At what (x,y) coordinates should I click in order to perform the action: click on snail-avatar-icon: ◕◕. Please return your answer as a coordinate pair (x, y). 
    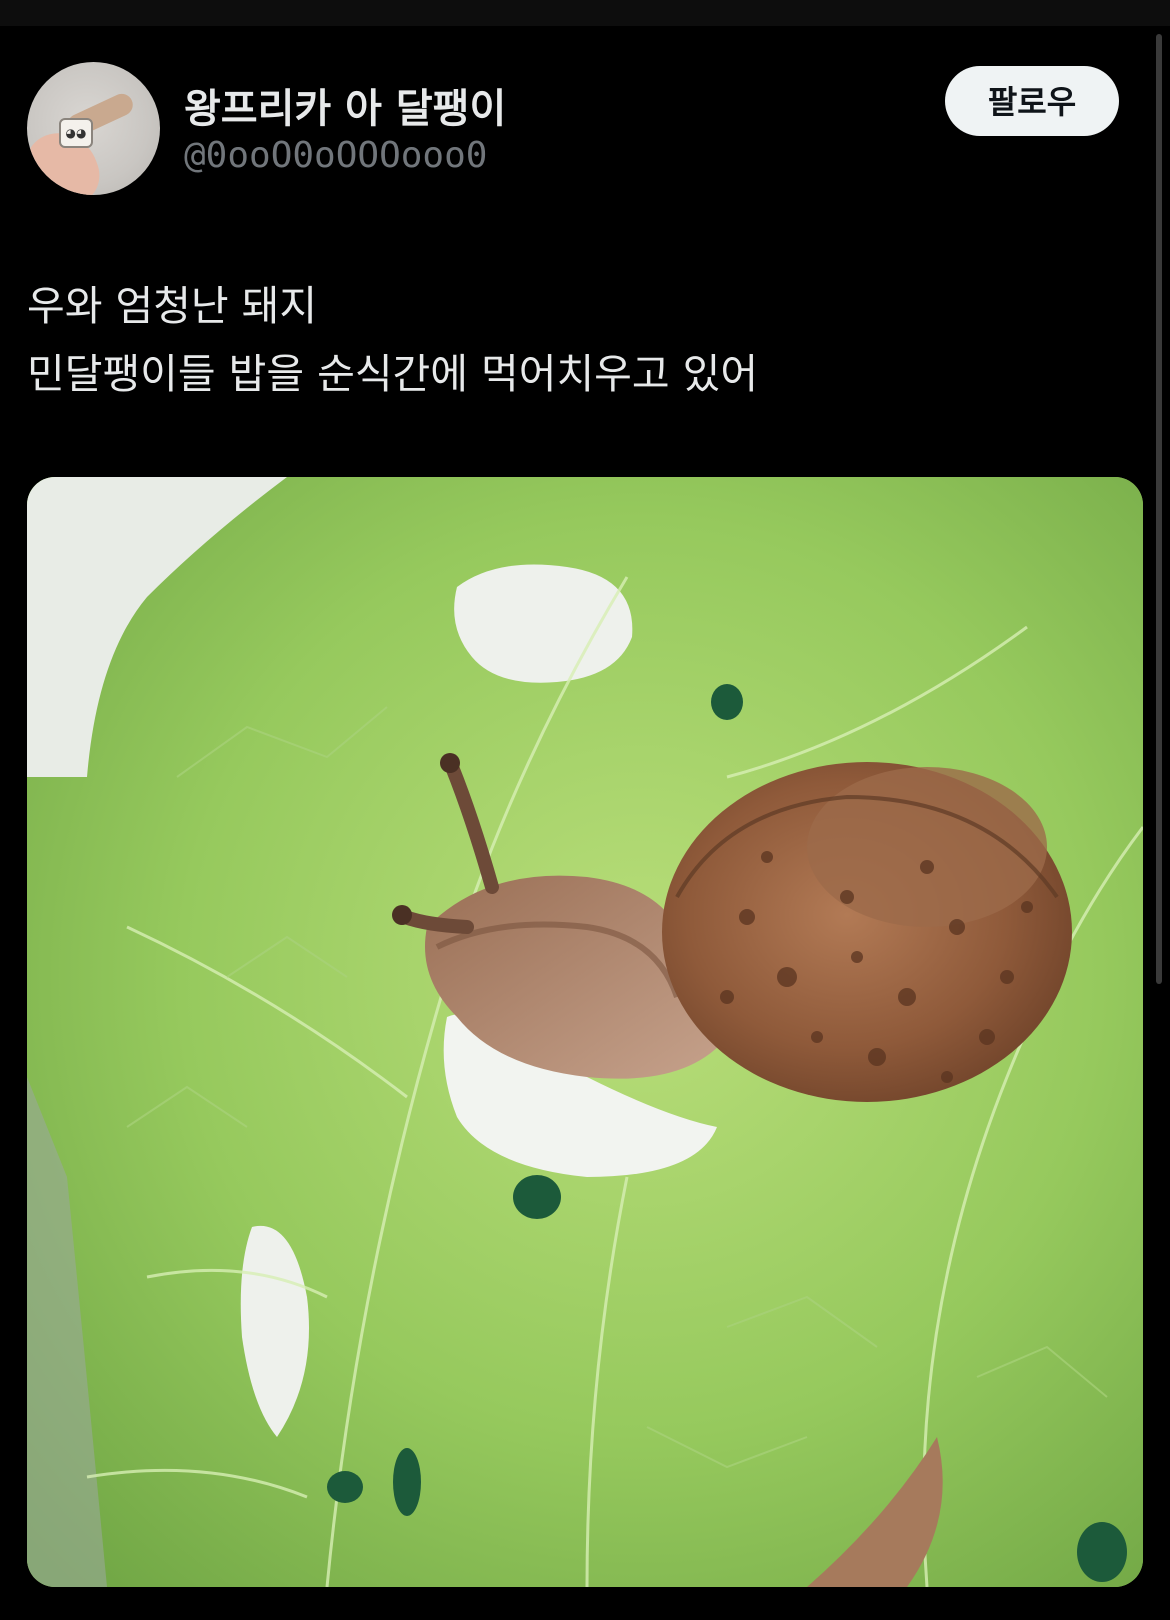
    Looking at the image, I should click on (76, 133).